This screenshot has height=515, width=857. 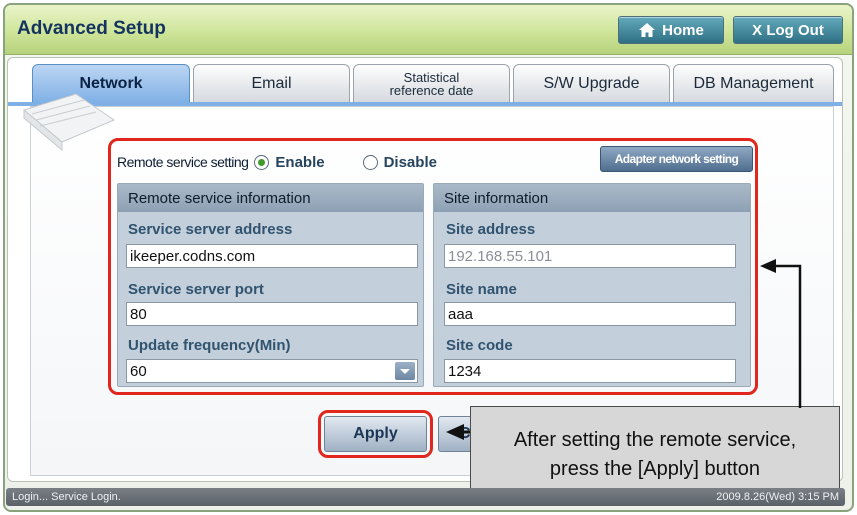 What do you see at coordinates (479, 345) in the screenshot?
I see `site-code-label: Site code` at bounding box center [479, 345].